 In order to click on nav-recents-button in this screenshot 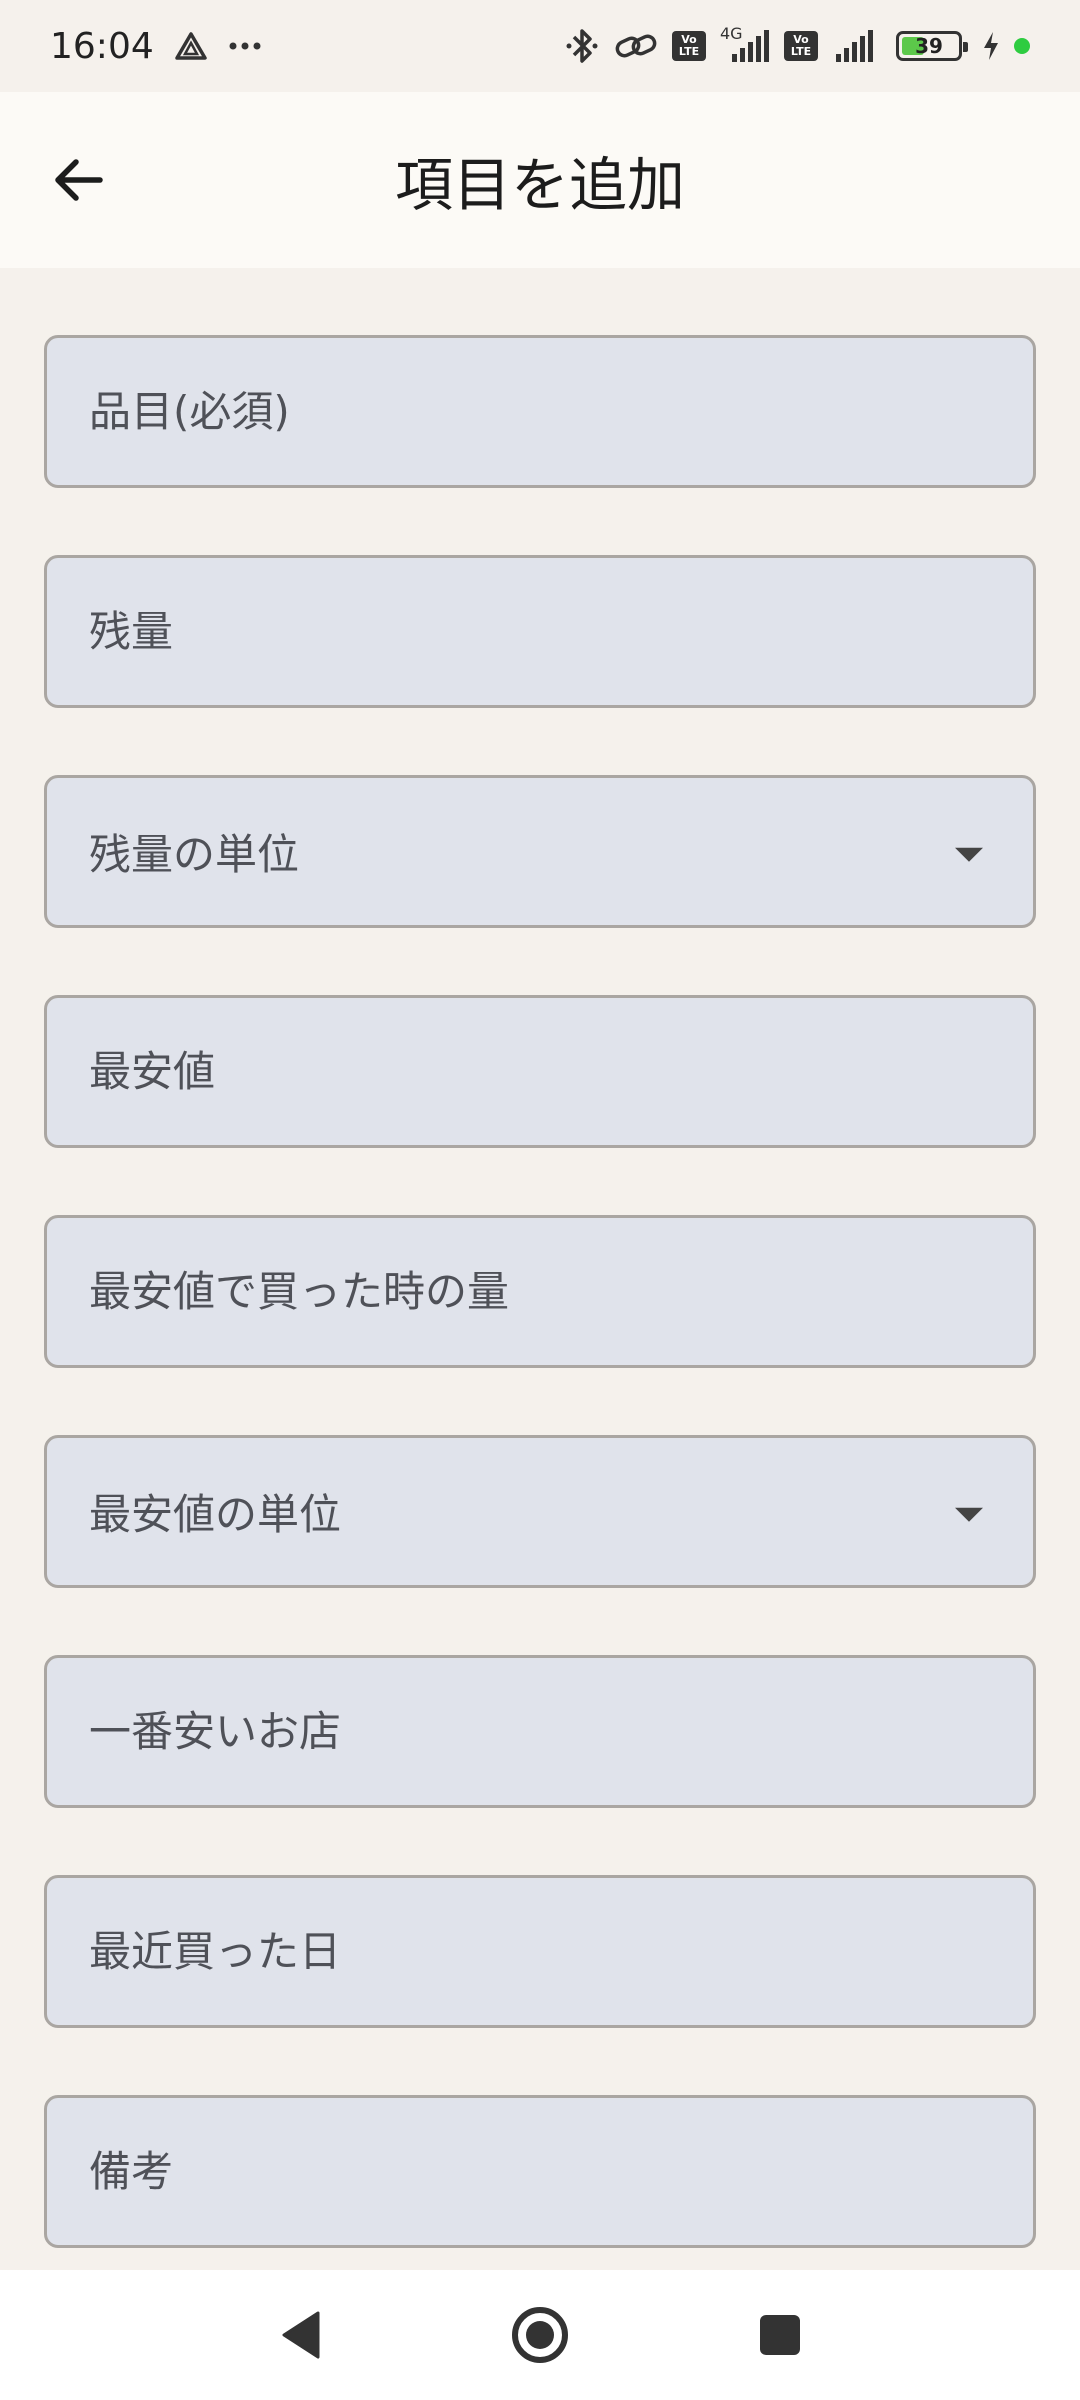, I will do `click(780, 2335)`.